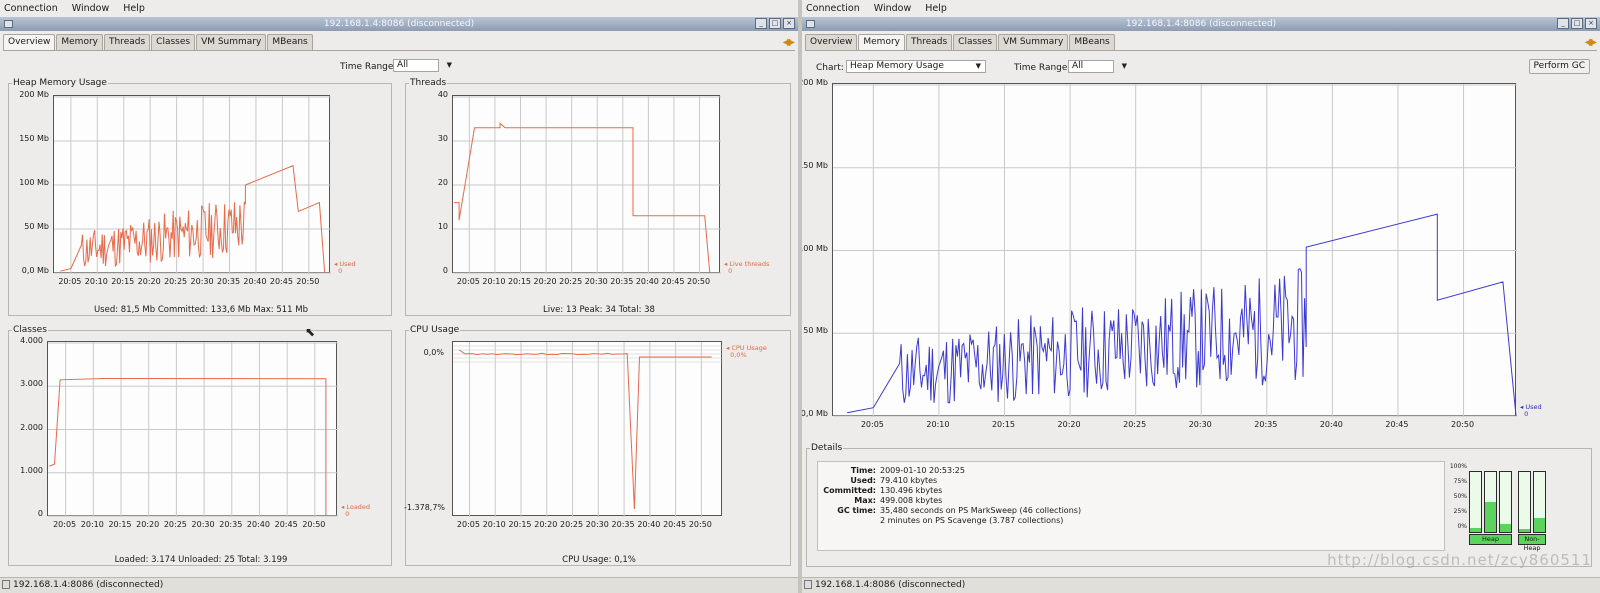 The image size is (1600, 593). What do you see at coordinates (442, 182) in the screenshot?
I see `y-tick-label: 20` at bounding box center [442, 182].